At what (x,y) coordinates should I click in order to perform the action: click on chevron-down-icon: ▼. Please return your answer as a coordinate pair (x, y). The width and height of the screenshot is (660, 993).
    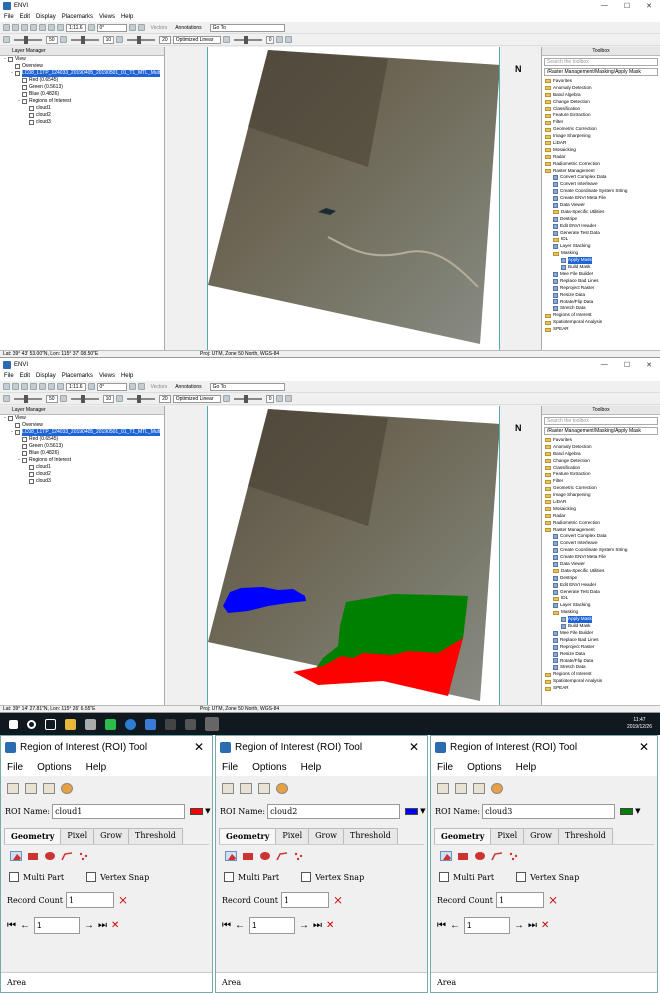
    Looking at the image, I should click on (637, 811).